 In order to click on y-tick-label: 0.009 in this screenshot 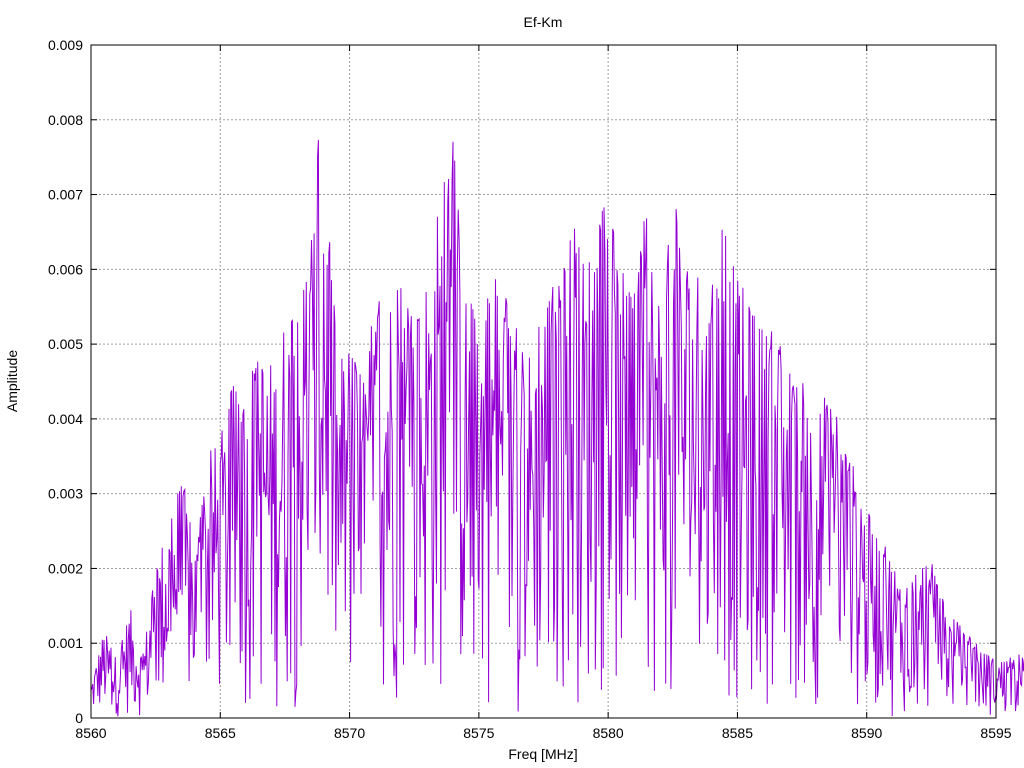, I will do `click(65, 45)`.